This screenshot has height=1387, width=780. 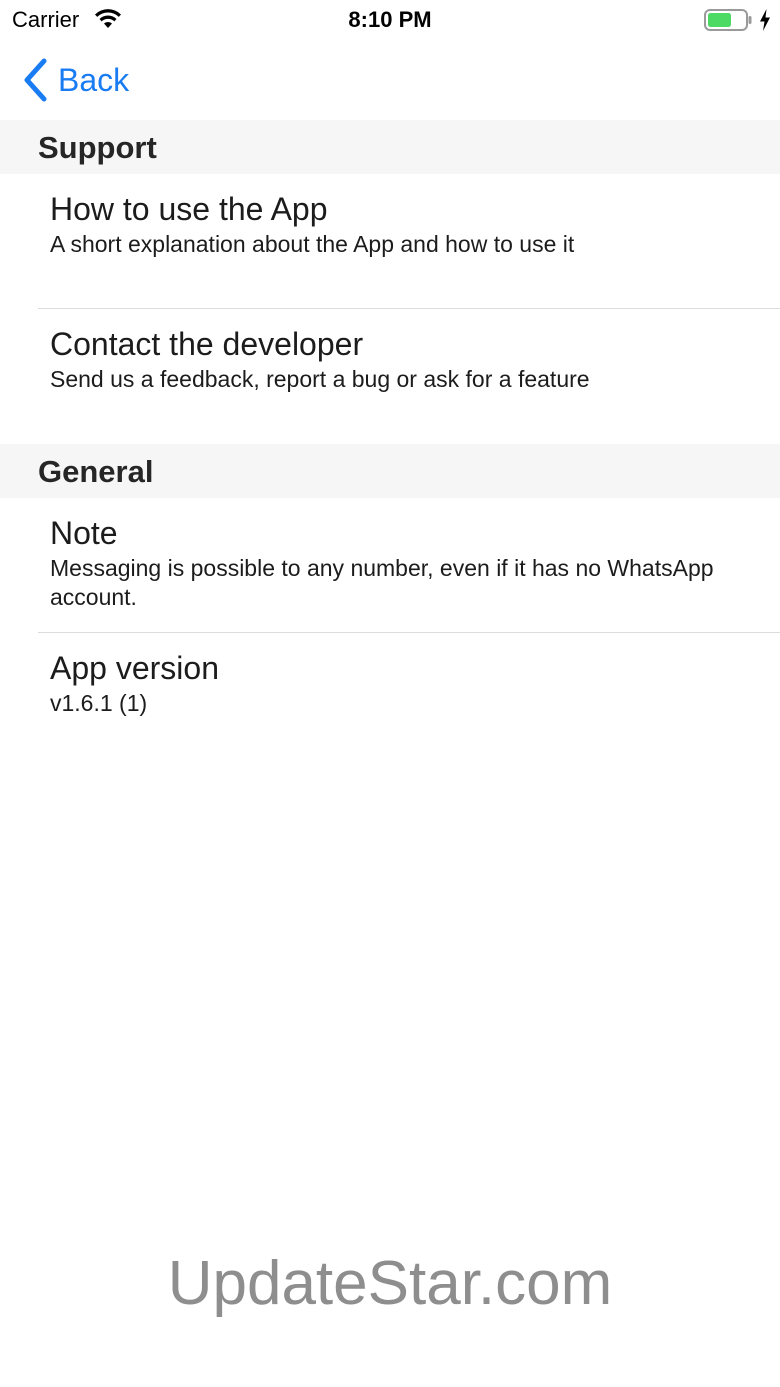 What do you see at coordinates (390, 147) in the screenshot?
I see `section-header-support: Support` at bounding box center [390, 147].